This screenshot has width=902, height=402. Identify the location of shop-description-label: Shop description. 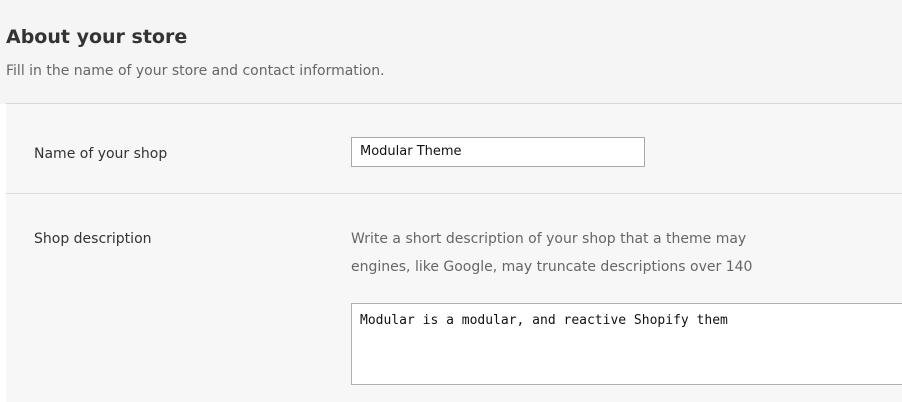
(93, 239).